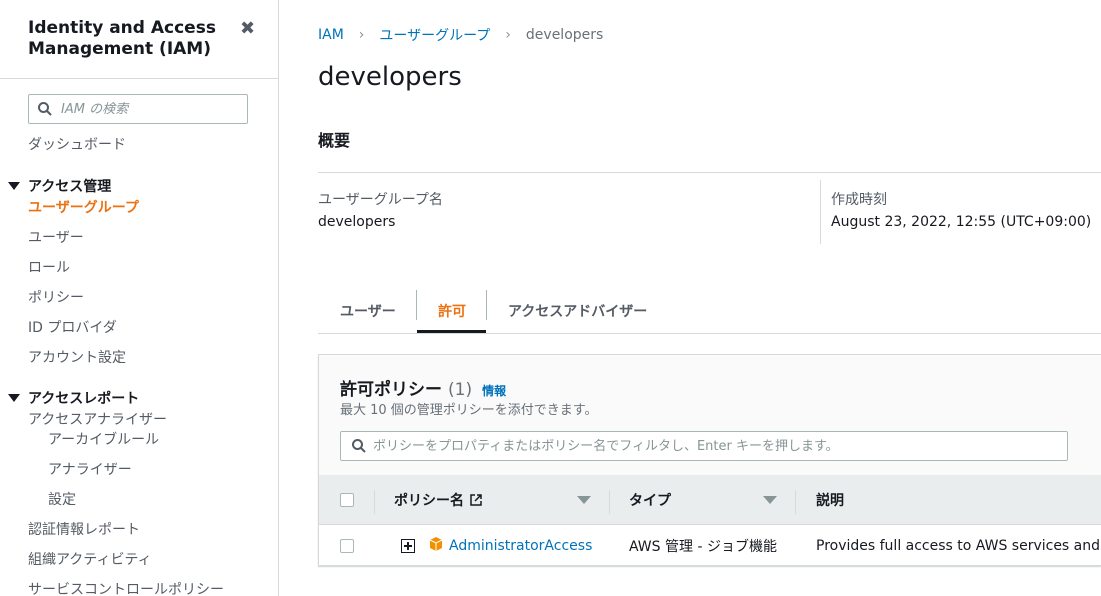  What do you see at coordinates (146, 109) in the screenshot?
I see `sidebar-search-input` at bounding box center [146, 109].